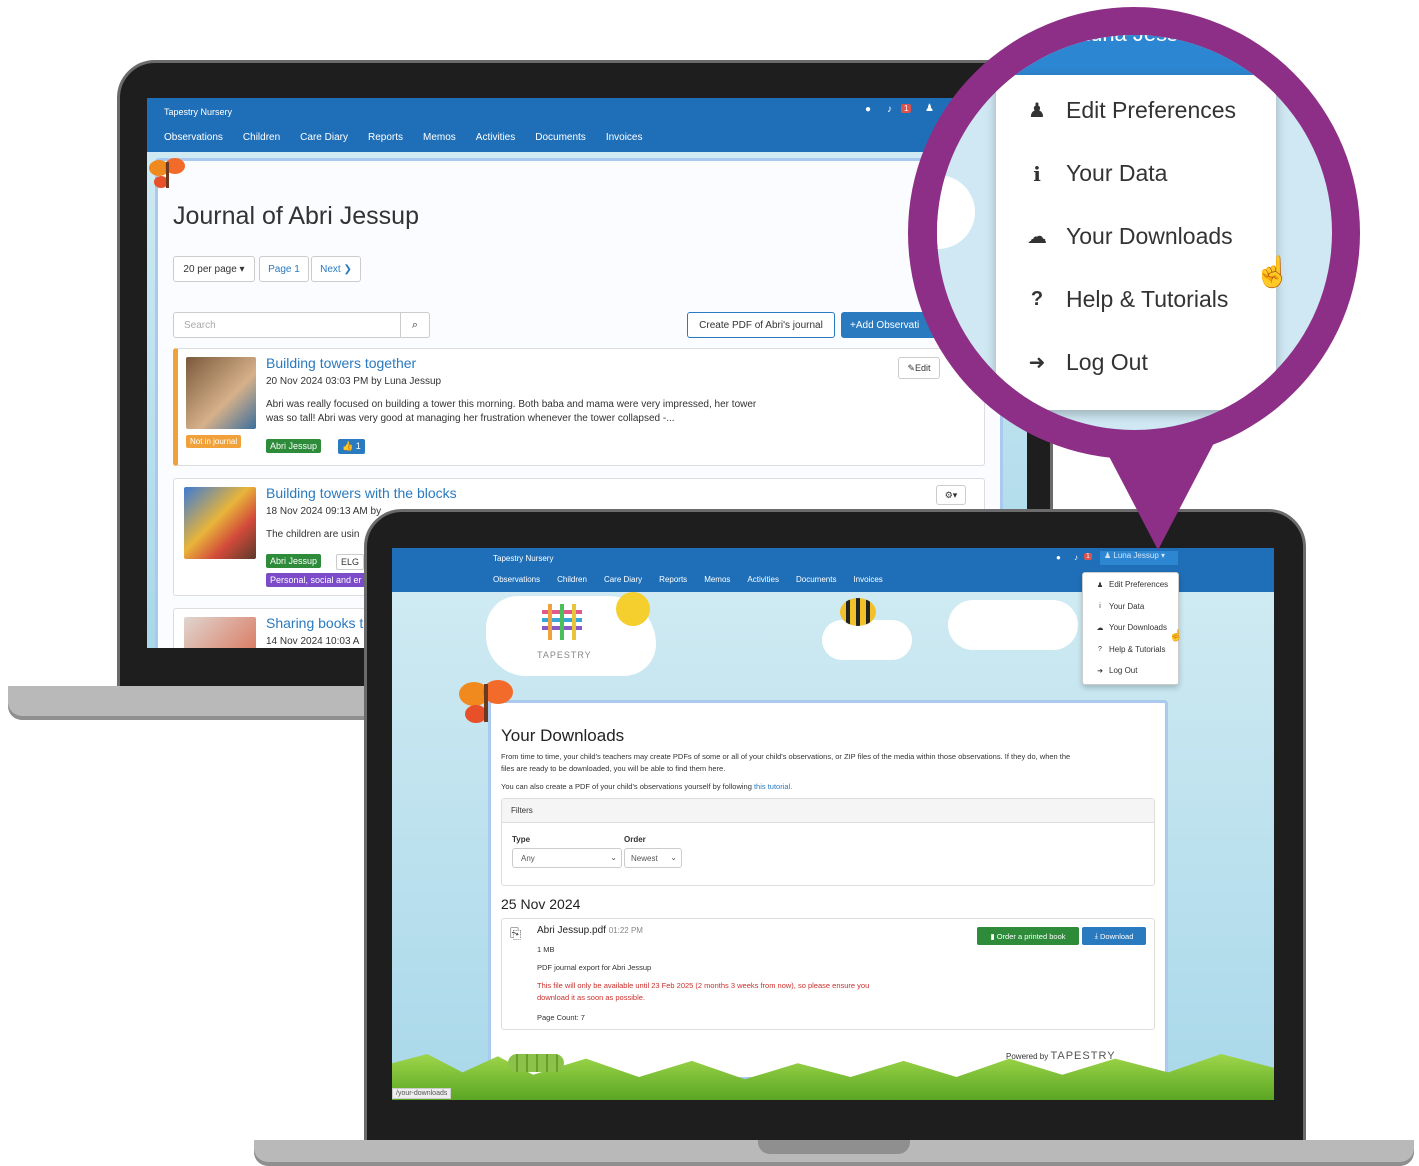  Describe the element at coordinates (625, 930) in the screenshot. I see `file-time: 01:22 PM` at that location.